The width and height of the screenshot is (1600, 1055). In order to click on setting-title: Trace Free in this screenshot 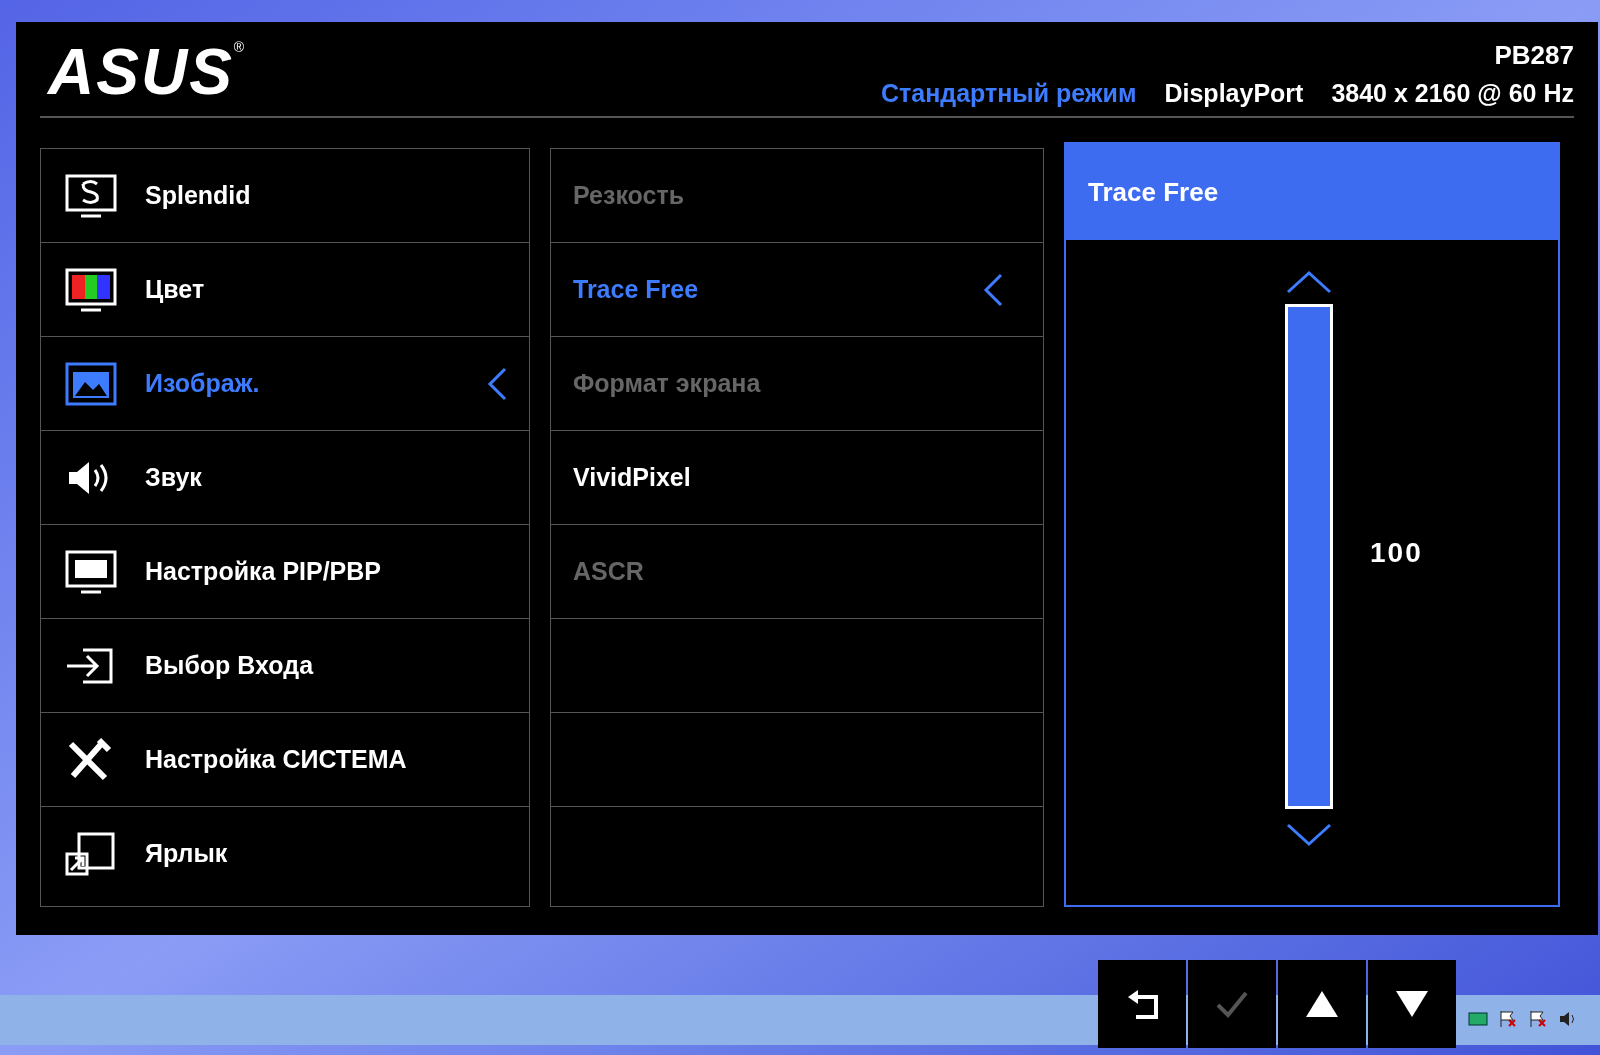, I will do `click(1312, 192)`.